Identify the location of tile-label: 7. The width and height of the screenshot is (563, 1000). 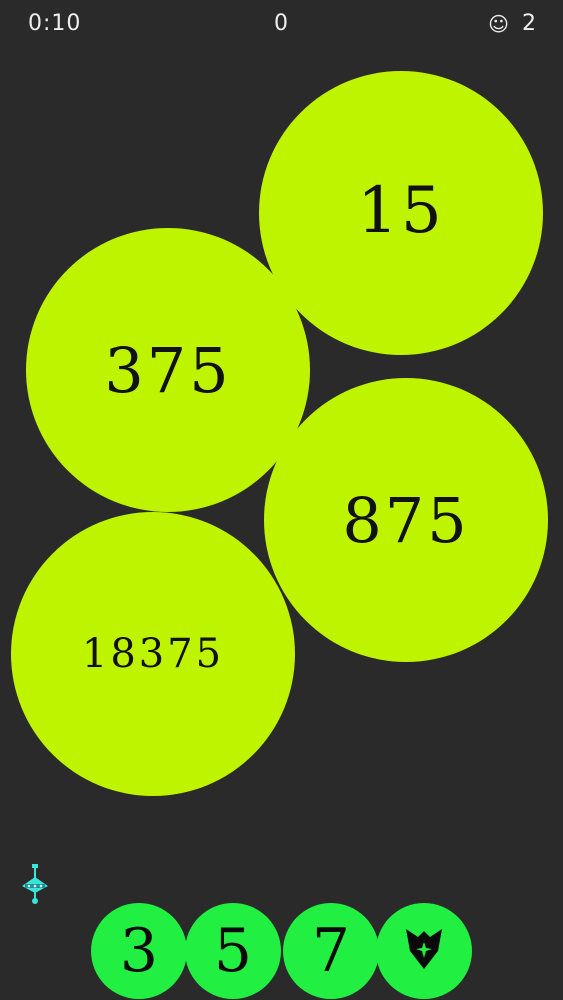
(331, 951).